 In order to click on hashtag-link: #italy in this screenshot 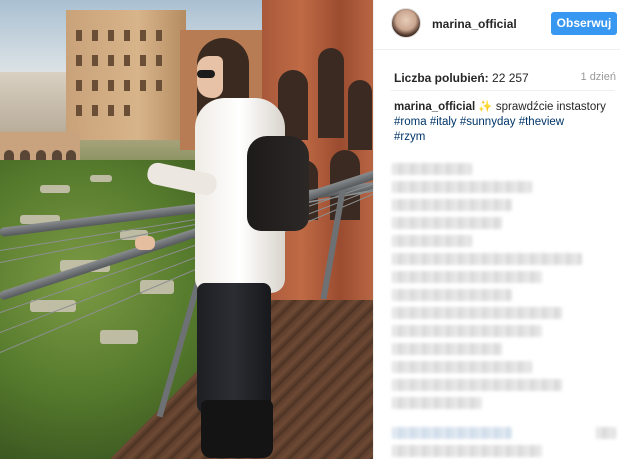, I will do `click(443, 122)`.